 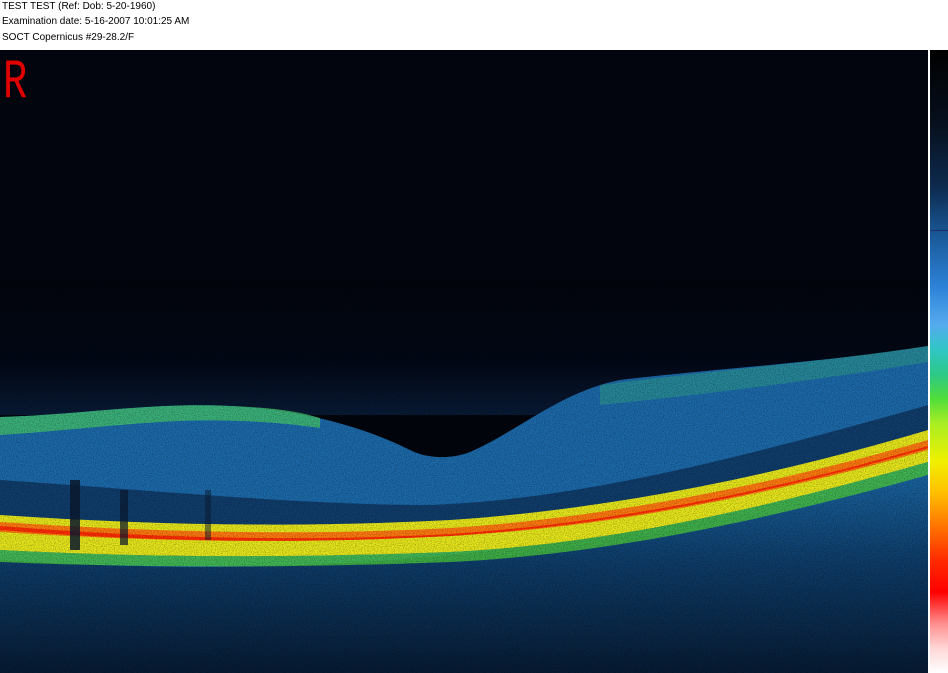 What do you see at coordinates (68, 37) in the screenshot?
I see `device-info: SOCT Copernicus #29-28.2/F` at bounding box center [68, 37].